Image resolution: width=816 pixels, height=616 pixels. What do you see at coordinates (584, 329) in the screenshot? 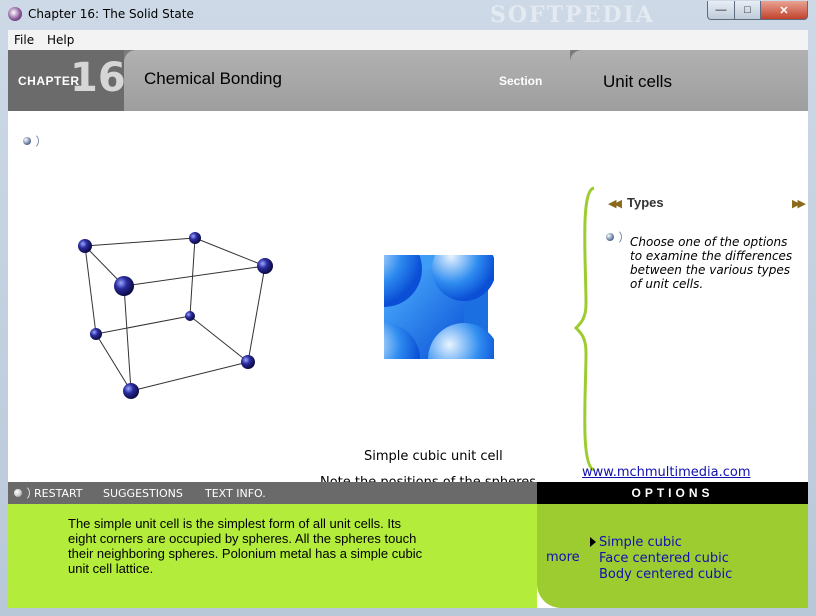
I see `curly-brace` at bounding box center [584, 329].